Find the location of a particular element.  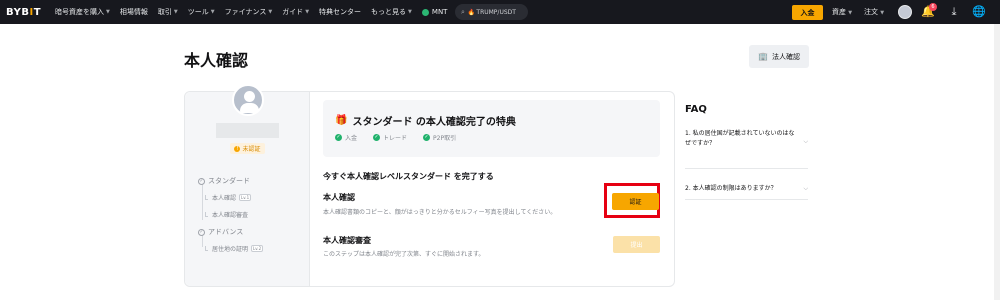

level-standard: ✓ スタンダード is located at coordinates (224, 181).